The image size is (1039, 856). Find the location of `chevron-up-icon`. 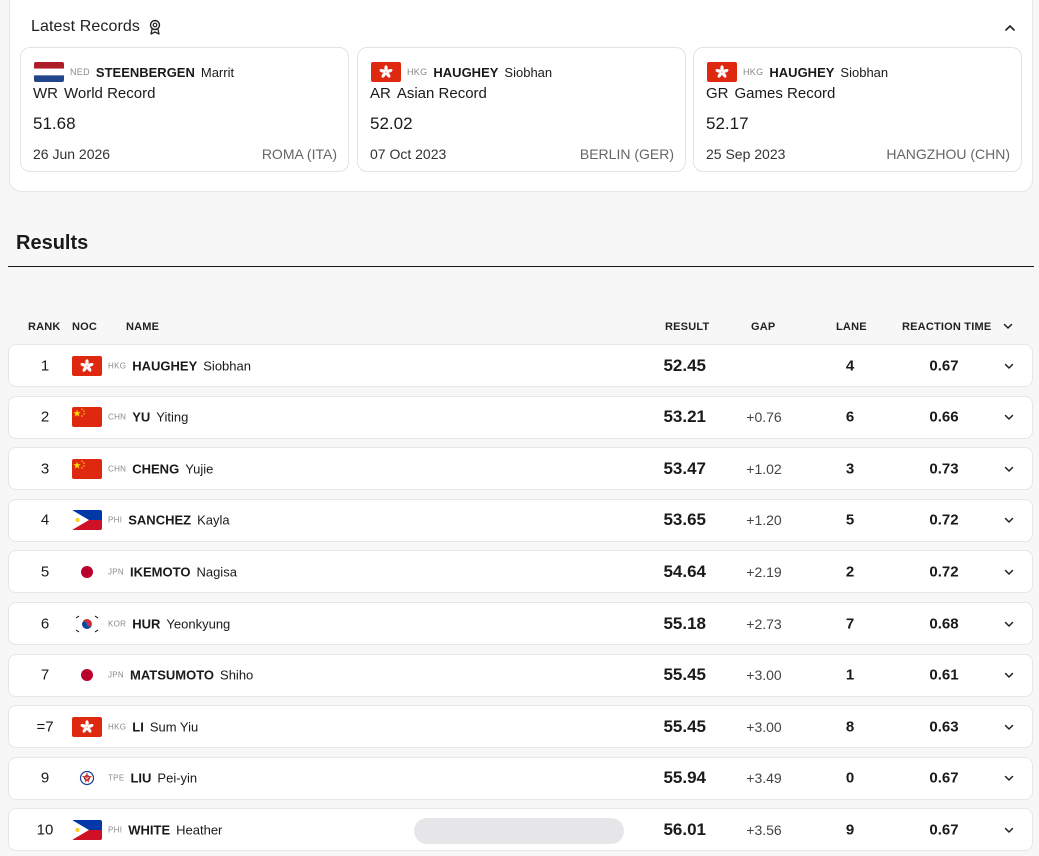

chevron-up-icon is located at coordinates (1010, 28).